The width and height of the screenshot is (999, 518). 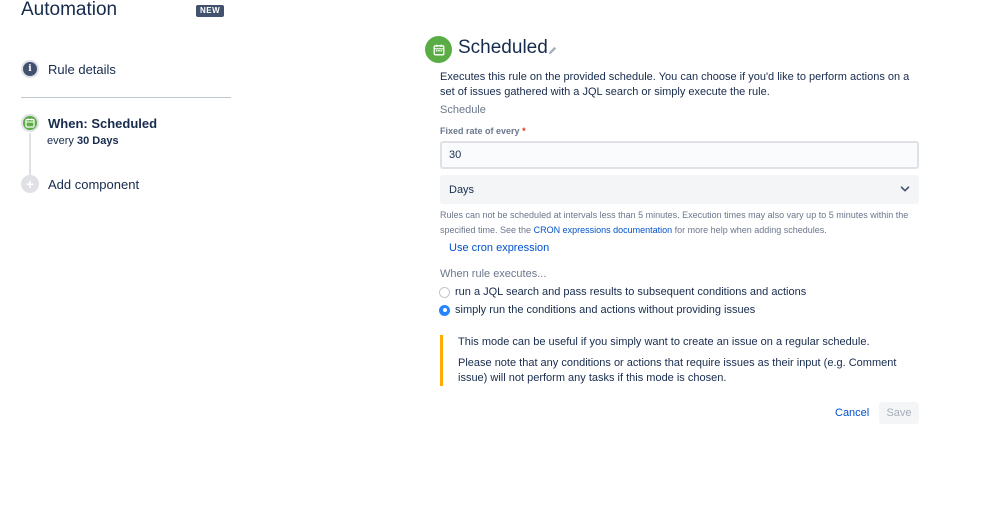 I want to click on required-mark: *, so click(x=524, y=131).